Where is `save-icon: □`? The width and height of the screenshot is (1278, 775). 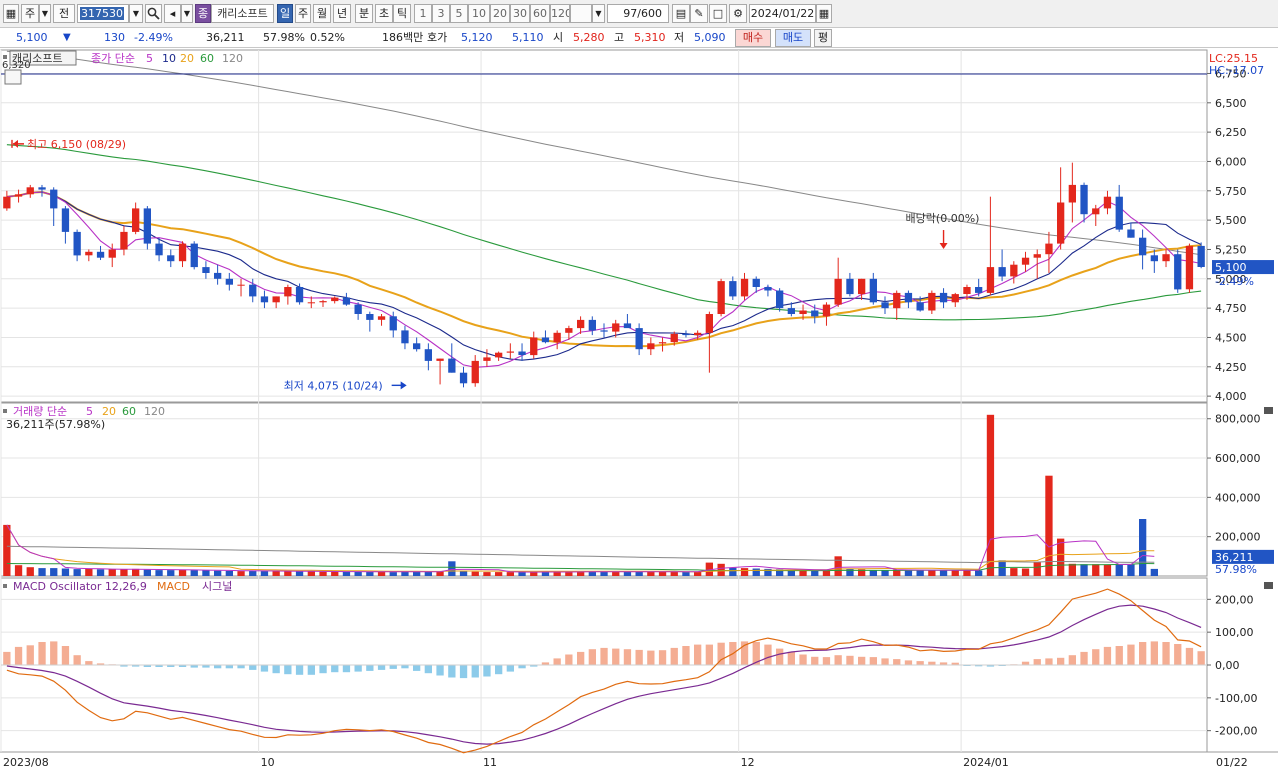 save-icon: □ is located at coordinates (718, 13).